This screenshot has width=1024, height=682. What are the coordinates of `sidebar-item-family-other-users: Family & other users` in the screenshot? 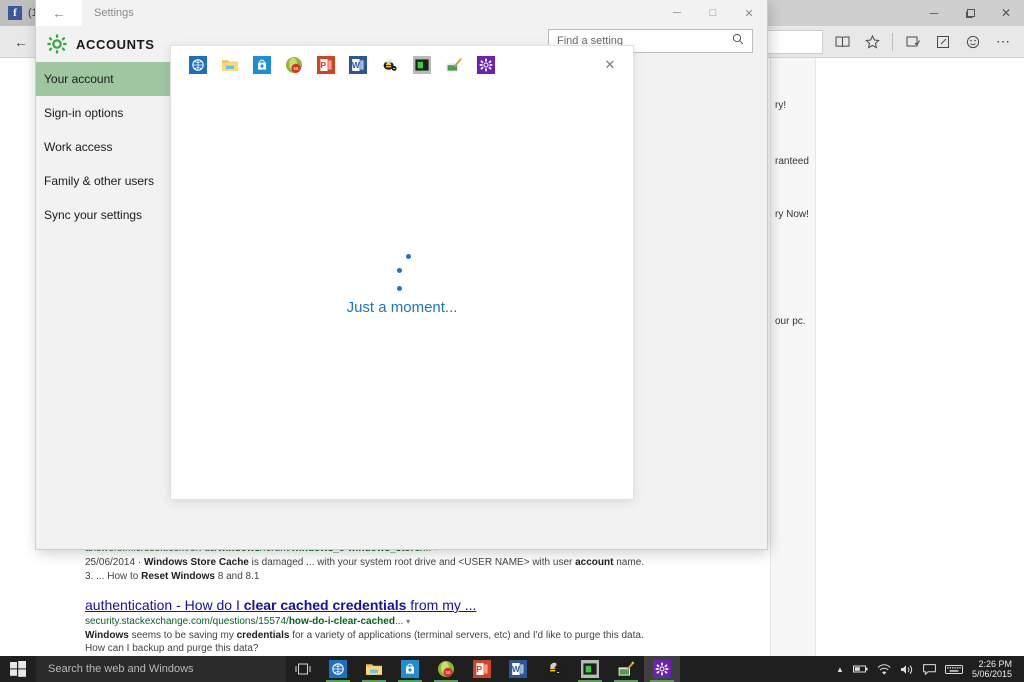 It's located at (104, 181).